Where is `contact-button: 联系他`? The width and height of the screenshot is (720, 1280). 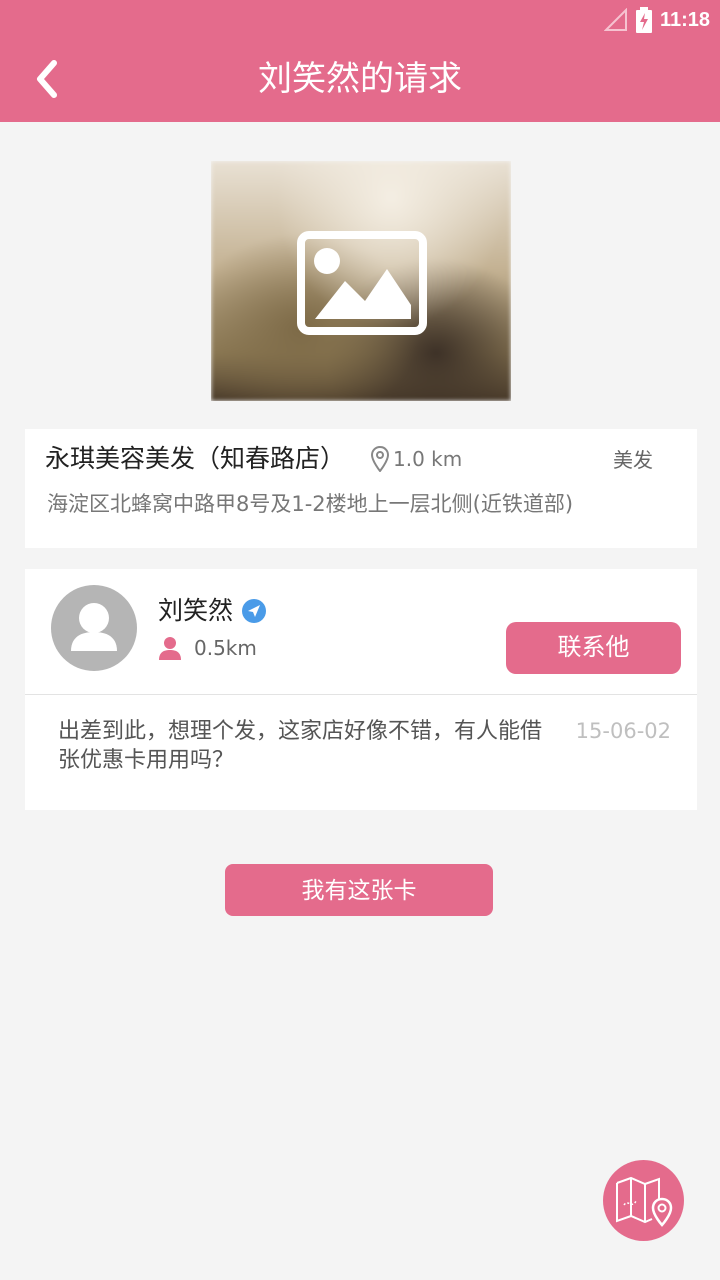
contact-button: 联系他 is located at coordinates (593, 648).